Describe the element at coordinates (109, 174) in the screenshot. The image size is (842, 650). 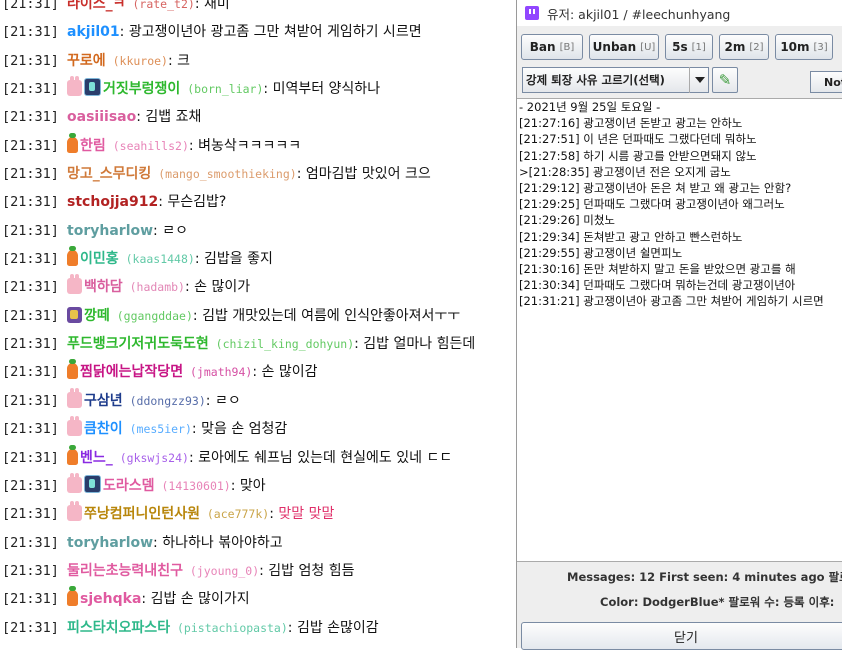
I see `chat-username: 망고_스무디킹` at that location.